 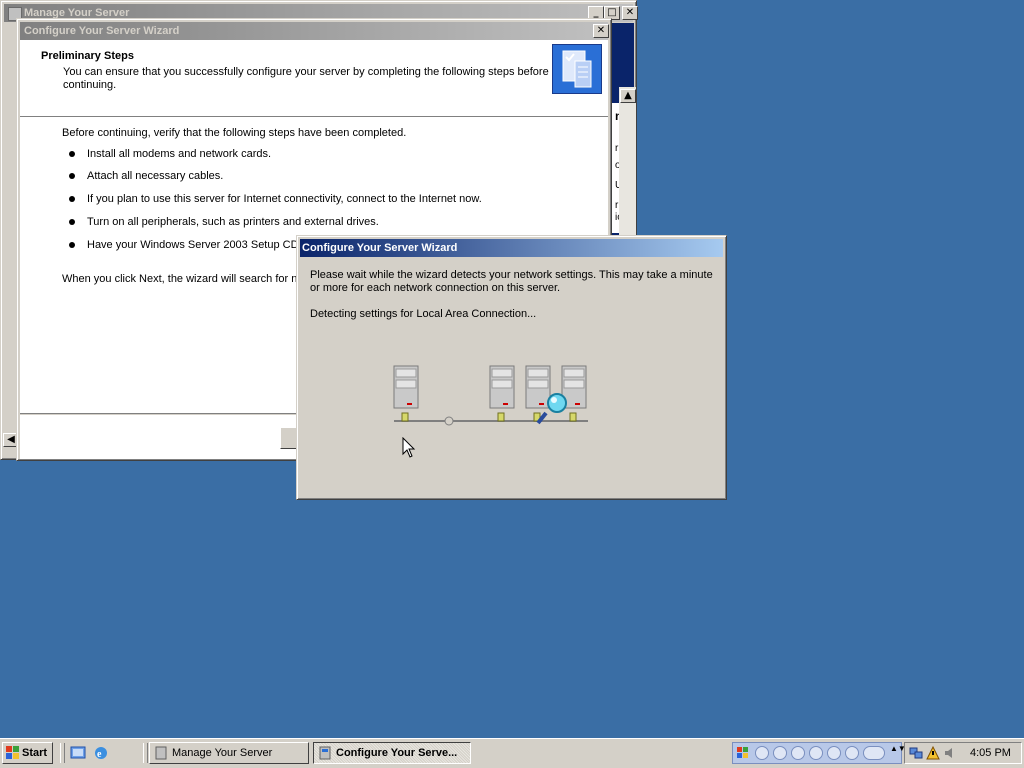 I want to click on media-rewind-button, so click(x=834, y=753).